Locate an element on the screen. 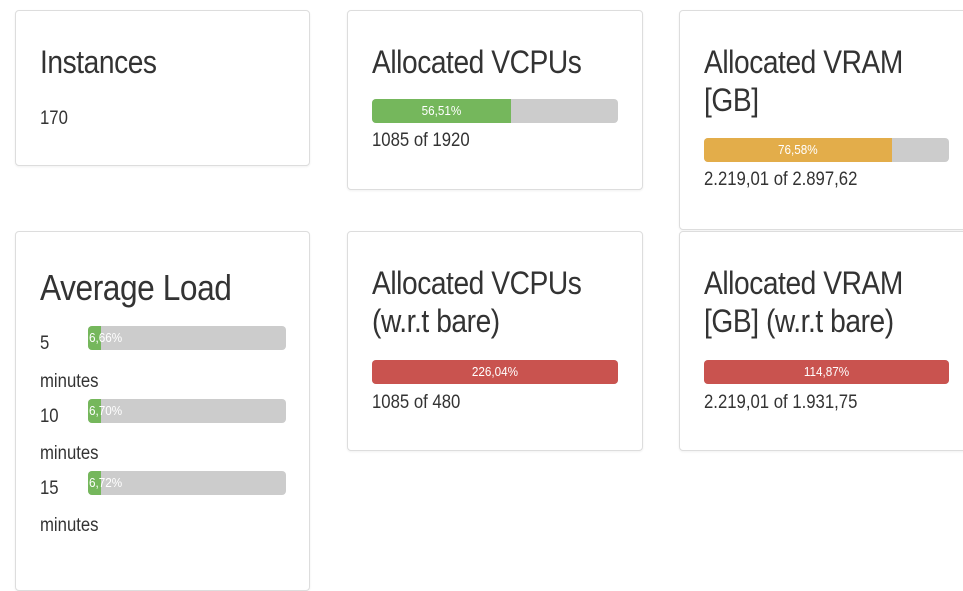 This screenshot has height=591, width=963. average-load-title: Average Load is located at coordinates (136, 287).